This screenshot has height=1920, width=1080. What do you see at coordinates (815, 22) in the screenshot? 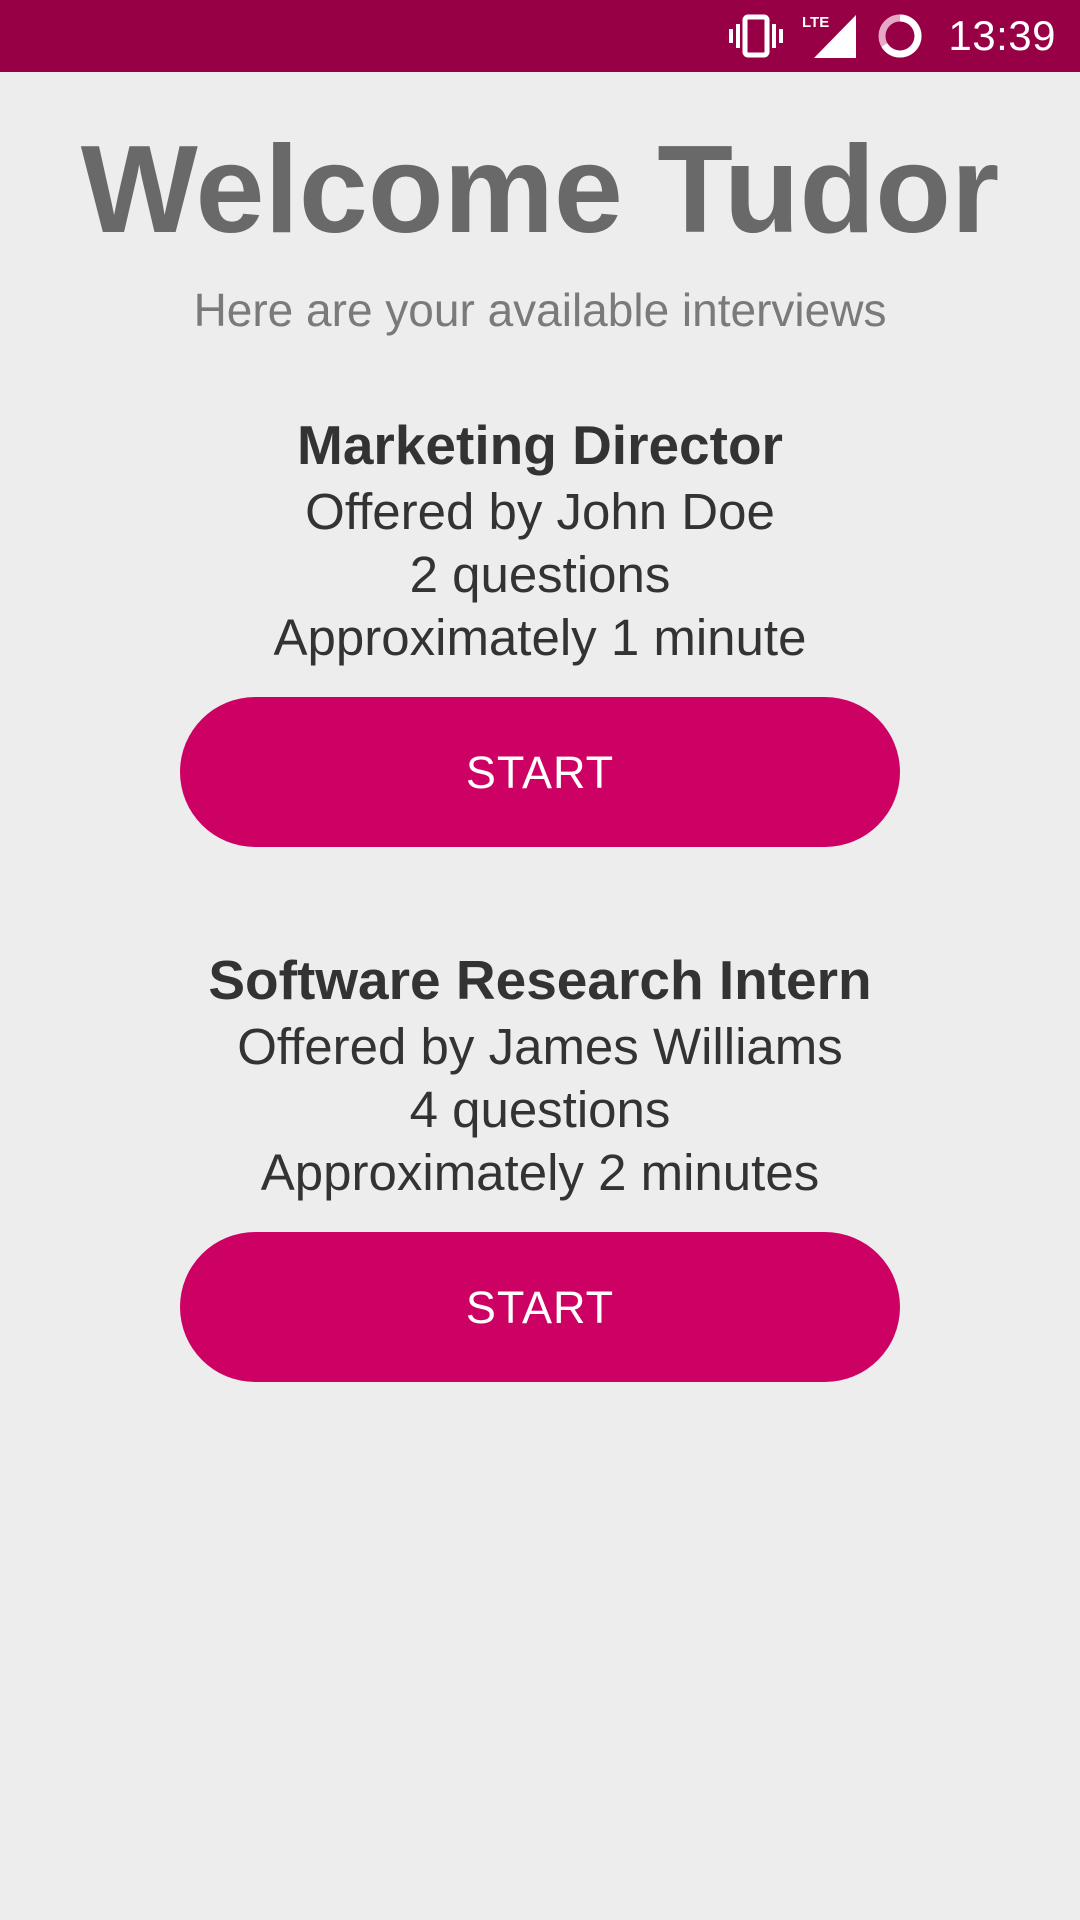
I see `lte-label: LTE` at bounding box center [815, 22].